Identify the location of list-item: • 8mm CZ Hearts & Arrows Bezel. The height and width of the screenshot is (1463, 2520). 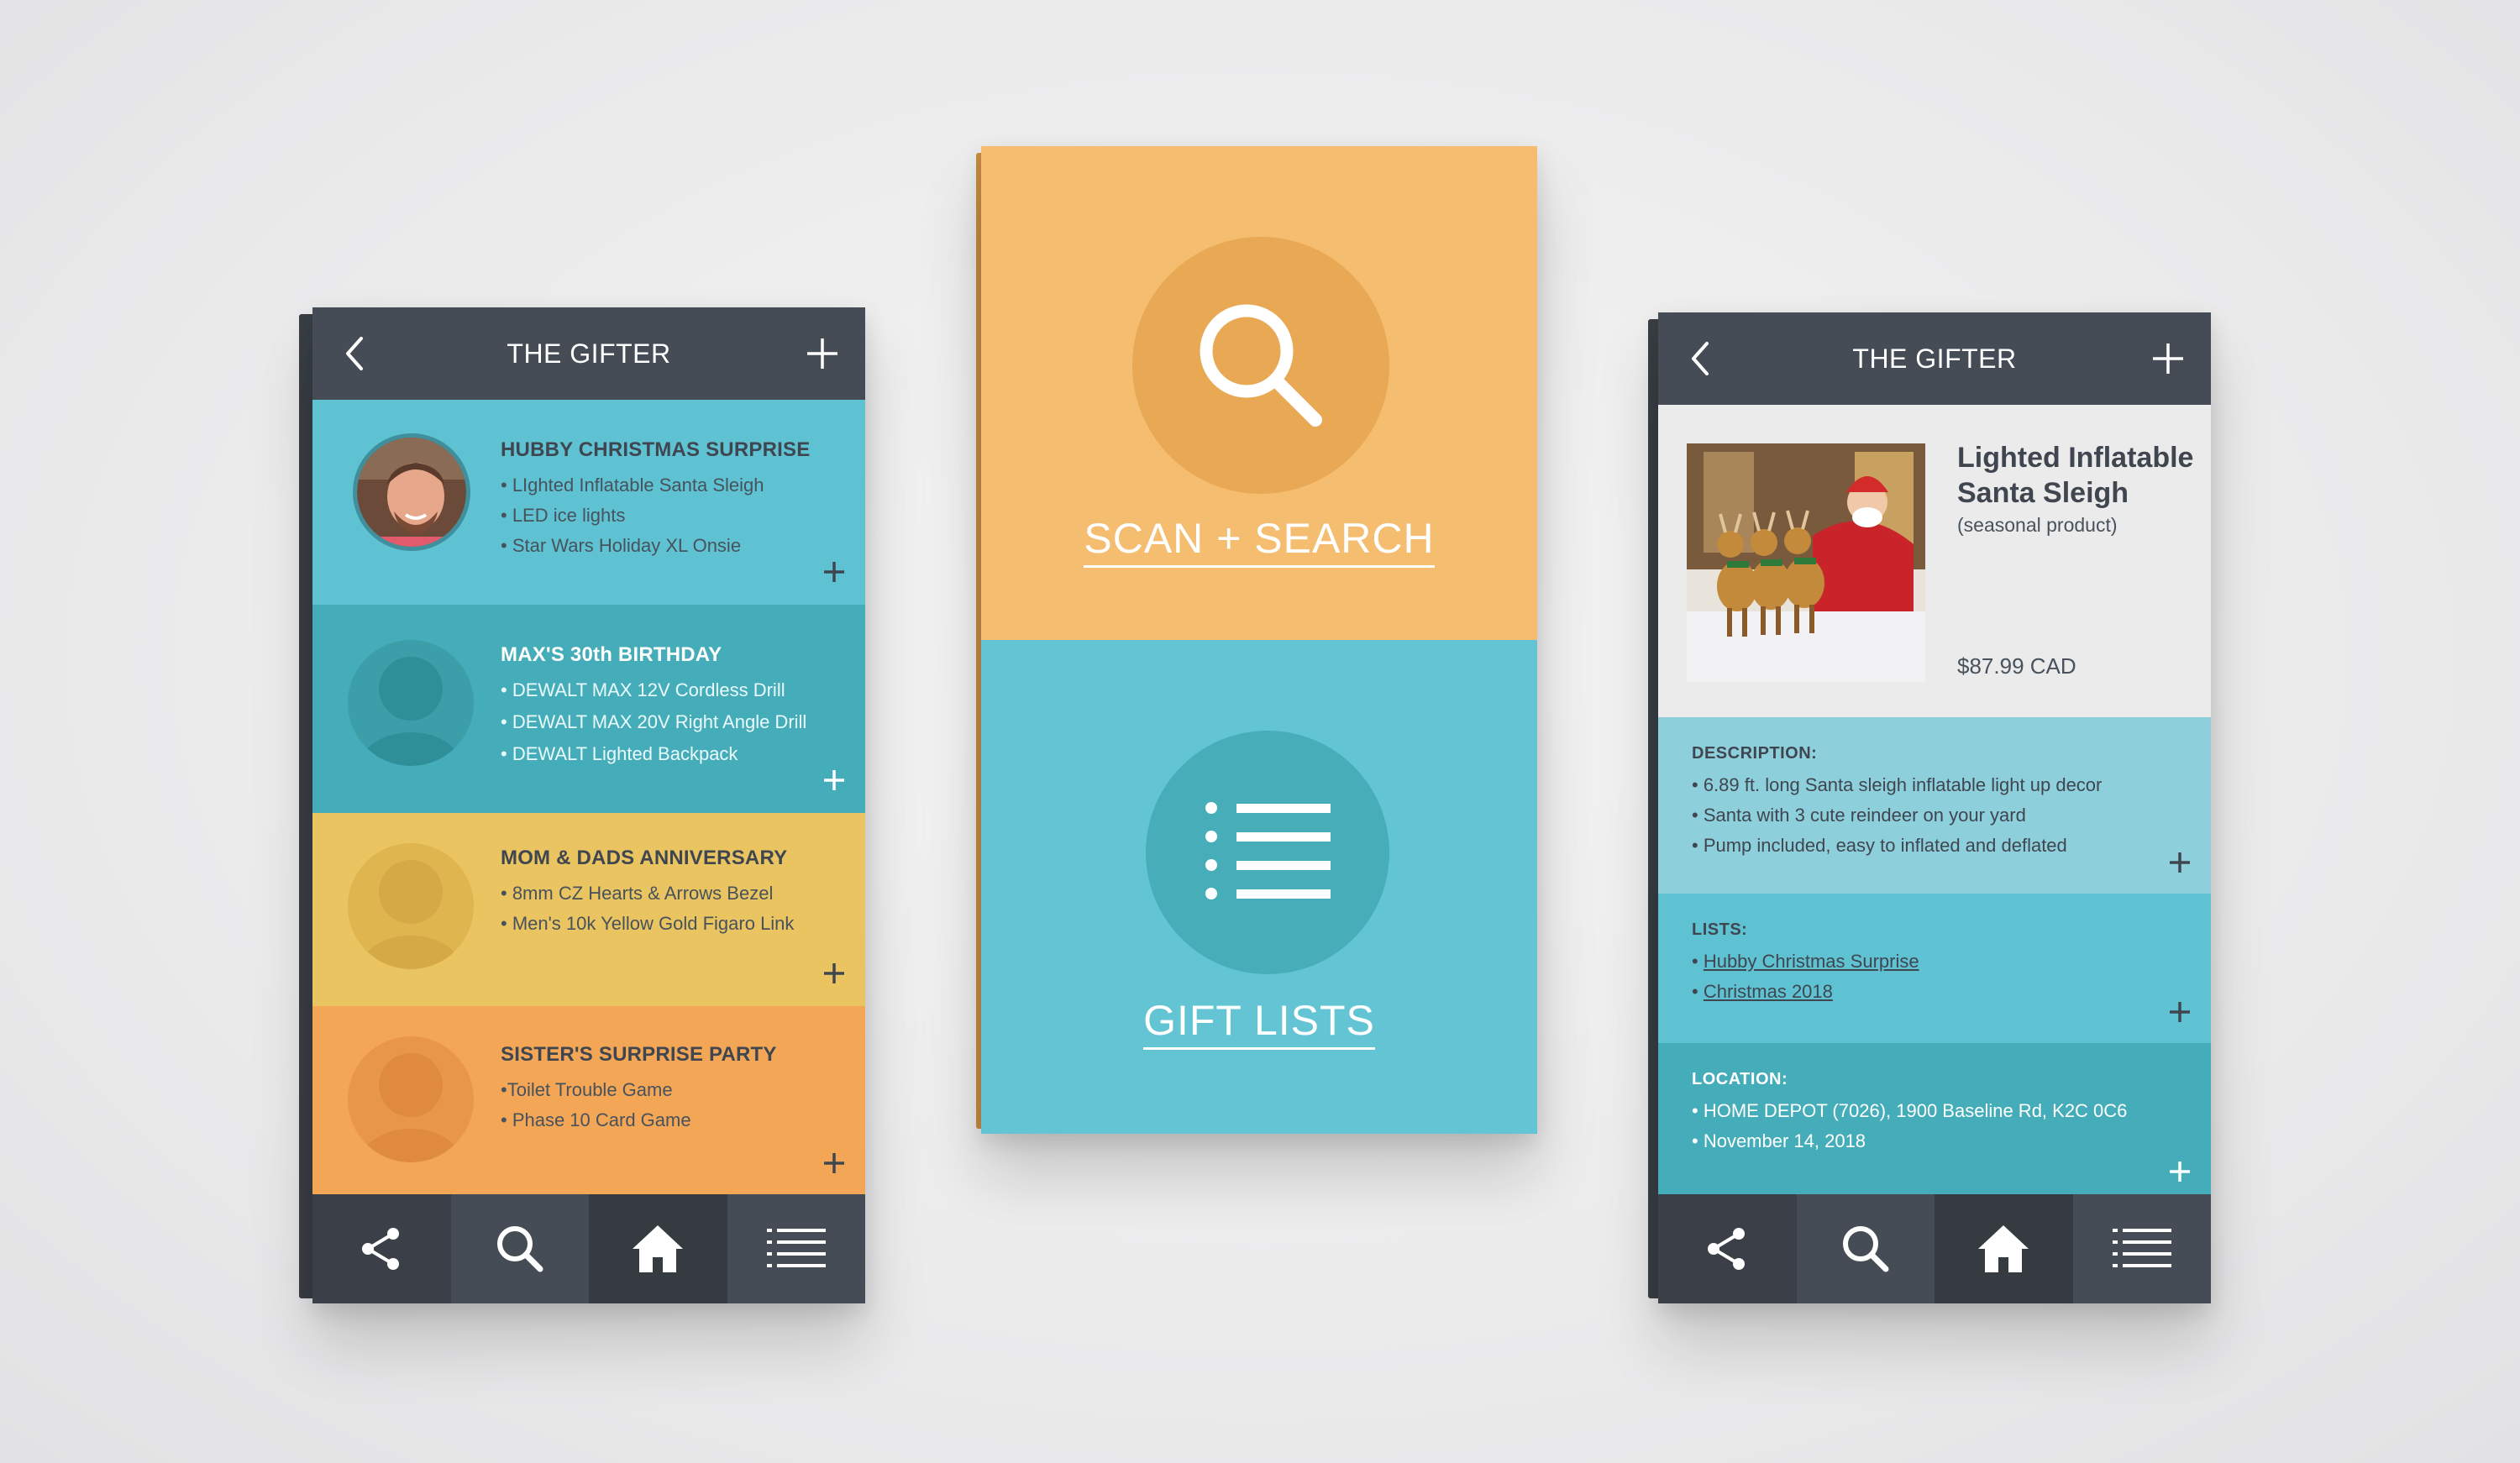
(637, 893).